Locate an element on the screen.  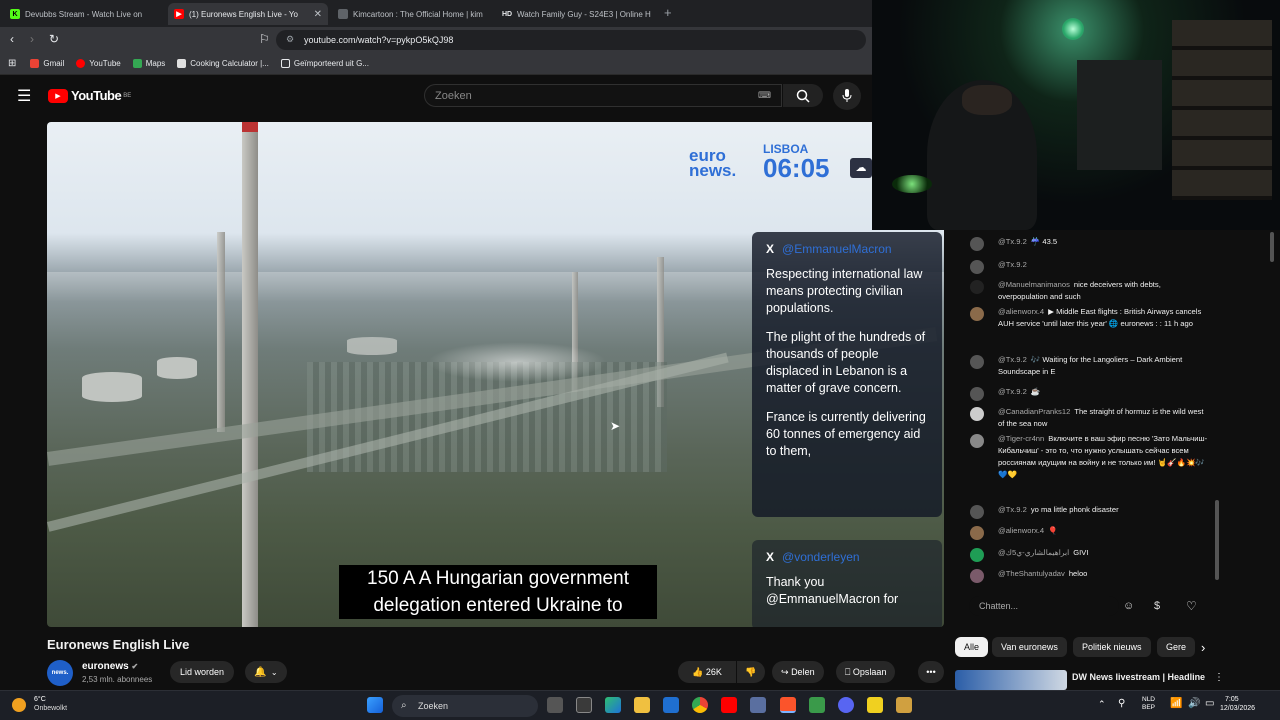
monitor is located at coordinates (1119, 115).